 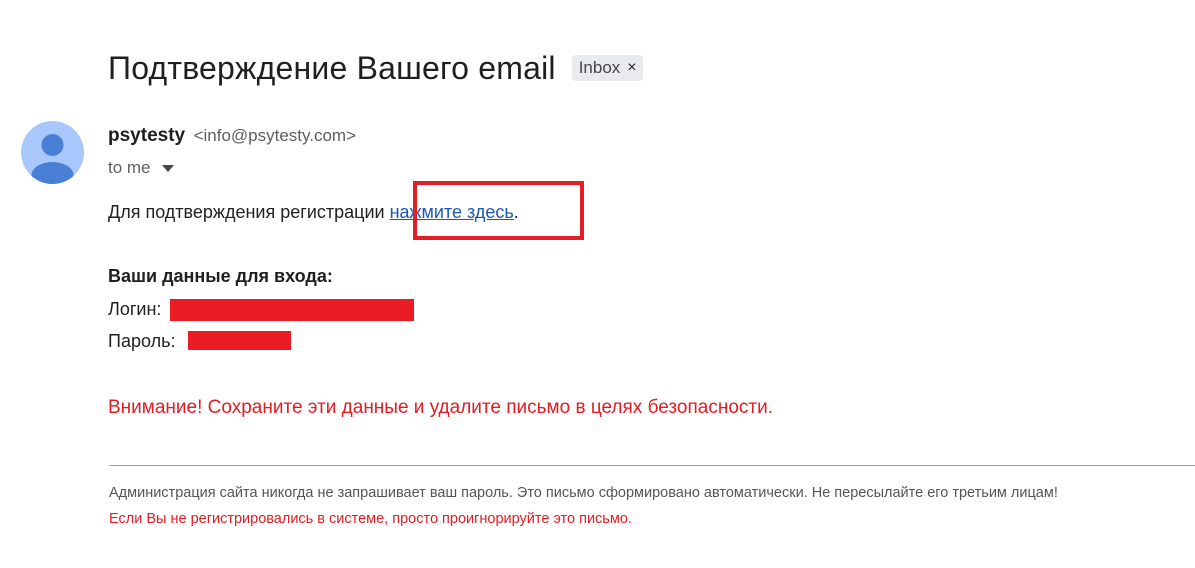 What do you see at coordinates (498, 210) in the screenshot?
I see `highlight-annotation` at bounding box center [498, 210].